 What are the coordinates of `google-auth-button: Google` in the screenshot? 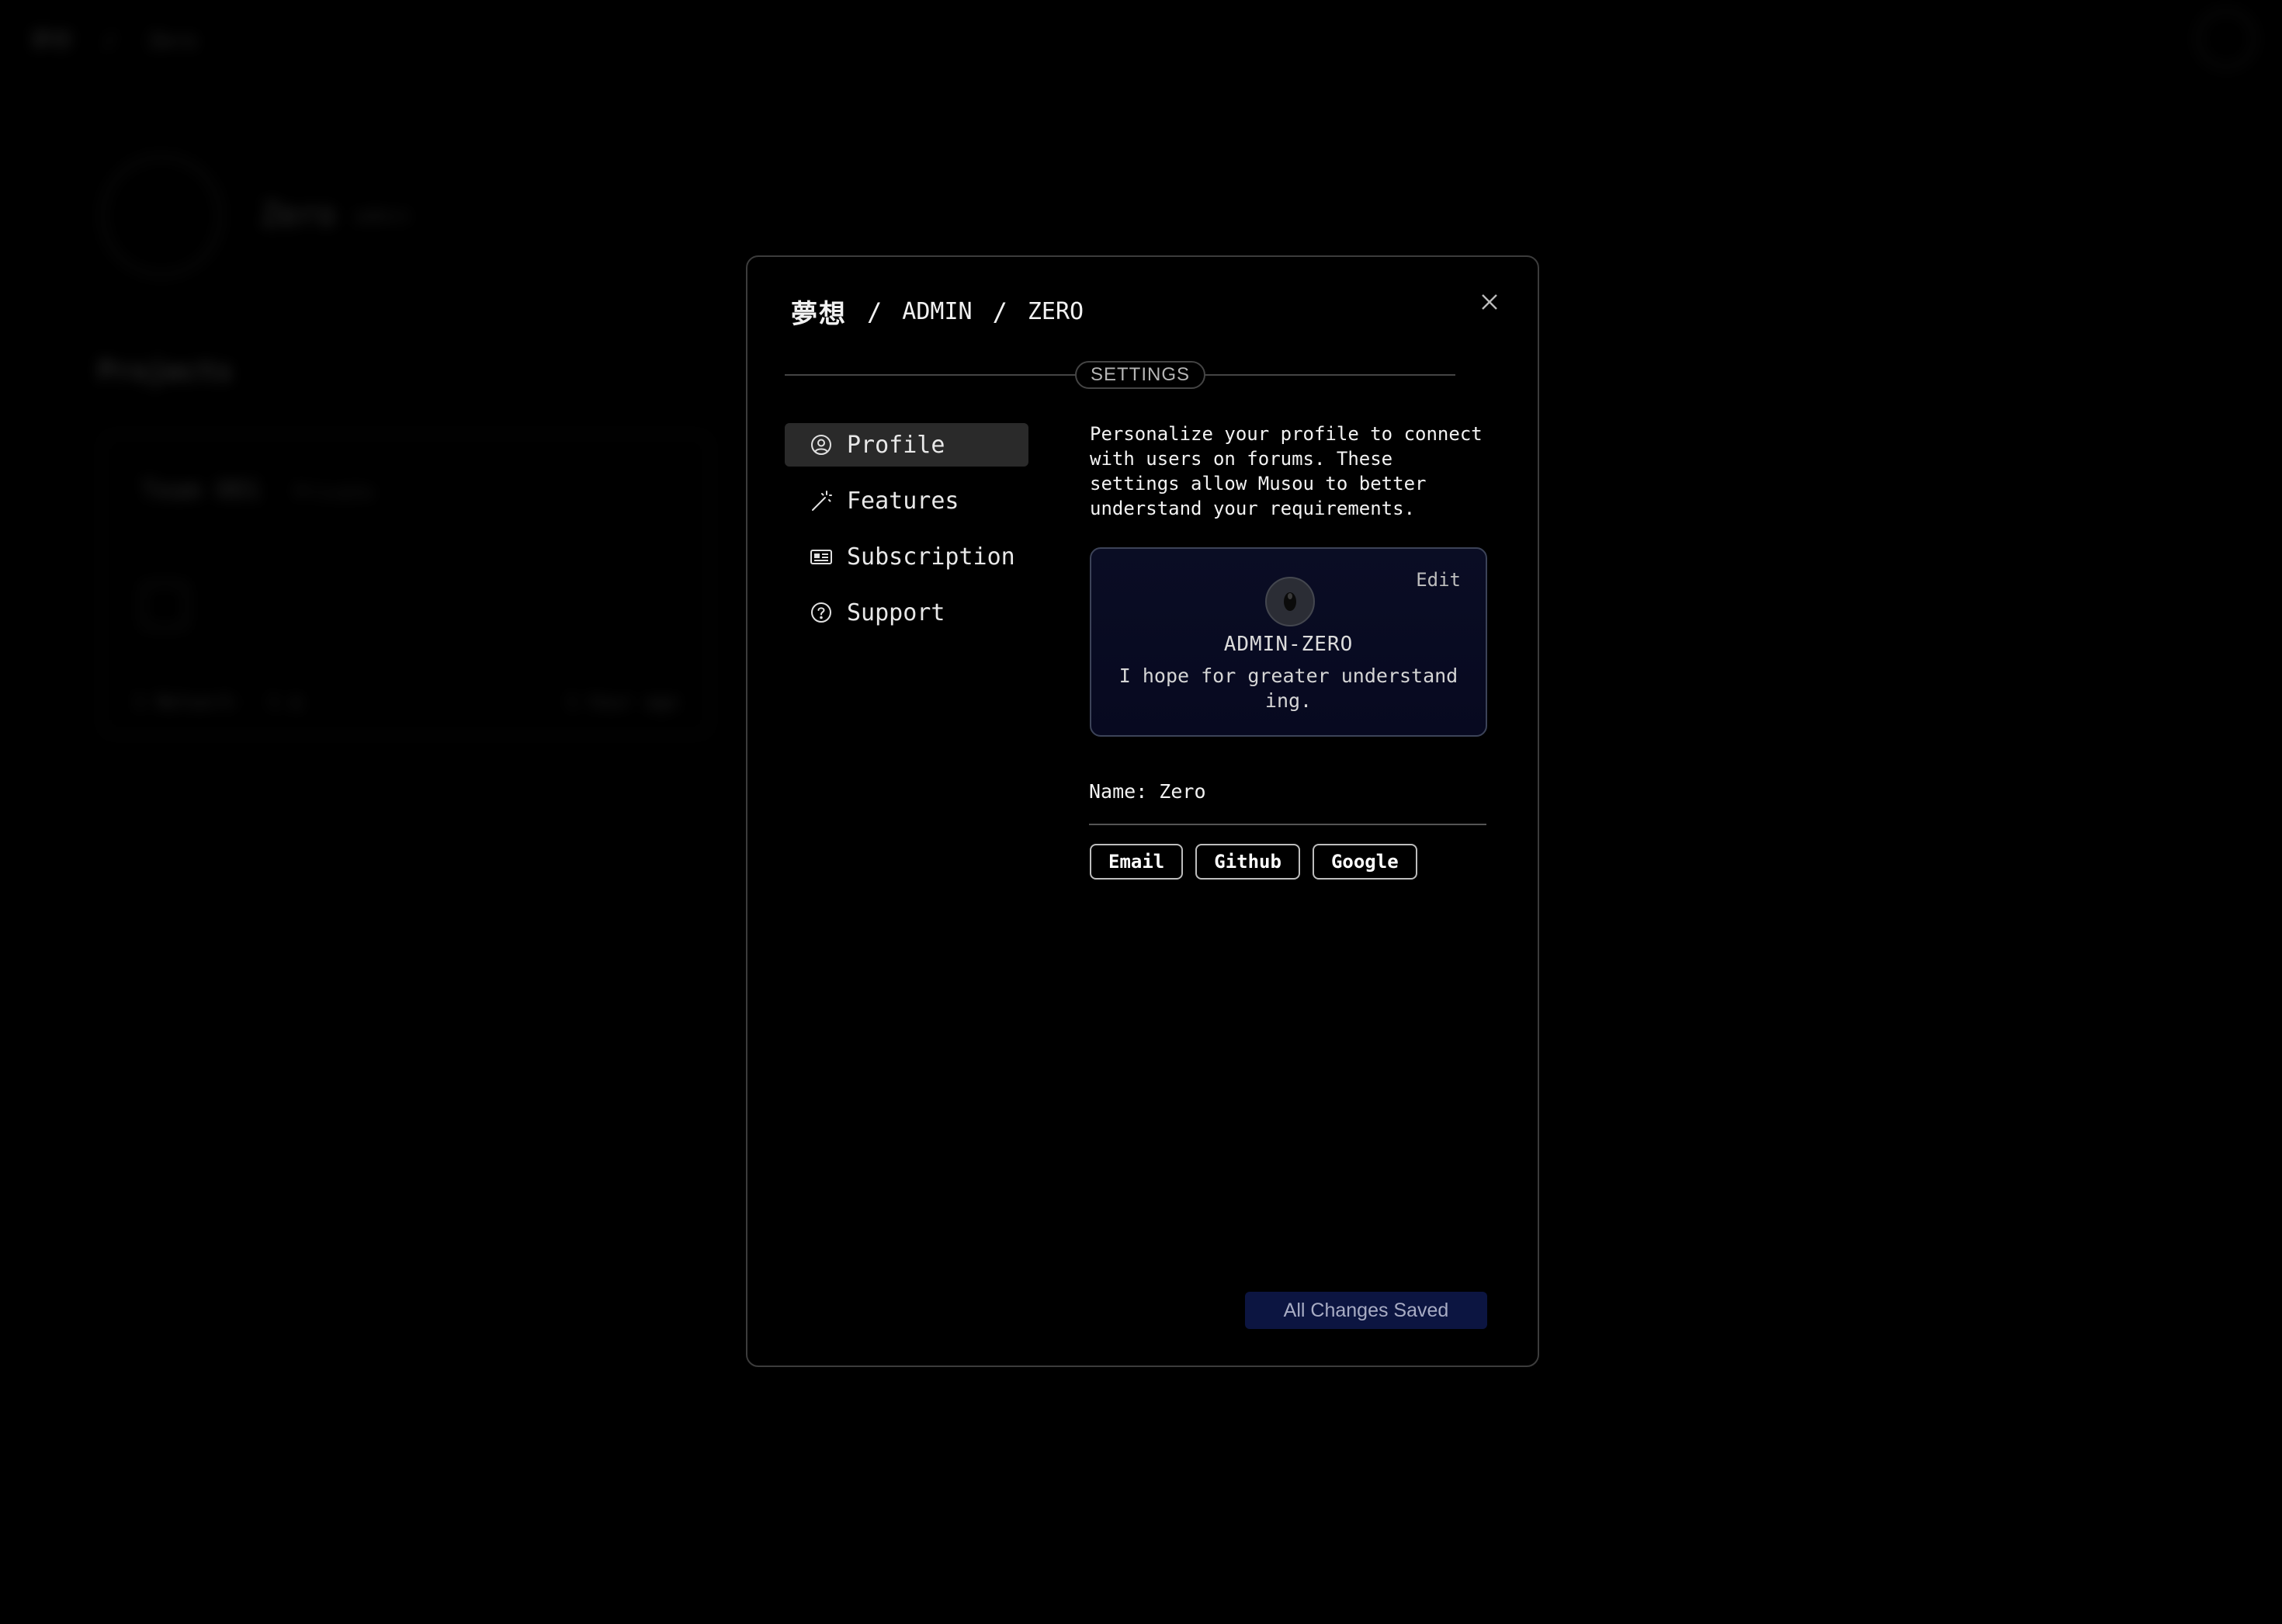 It's located at (1364, 862).